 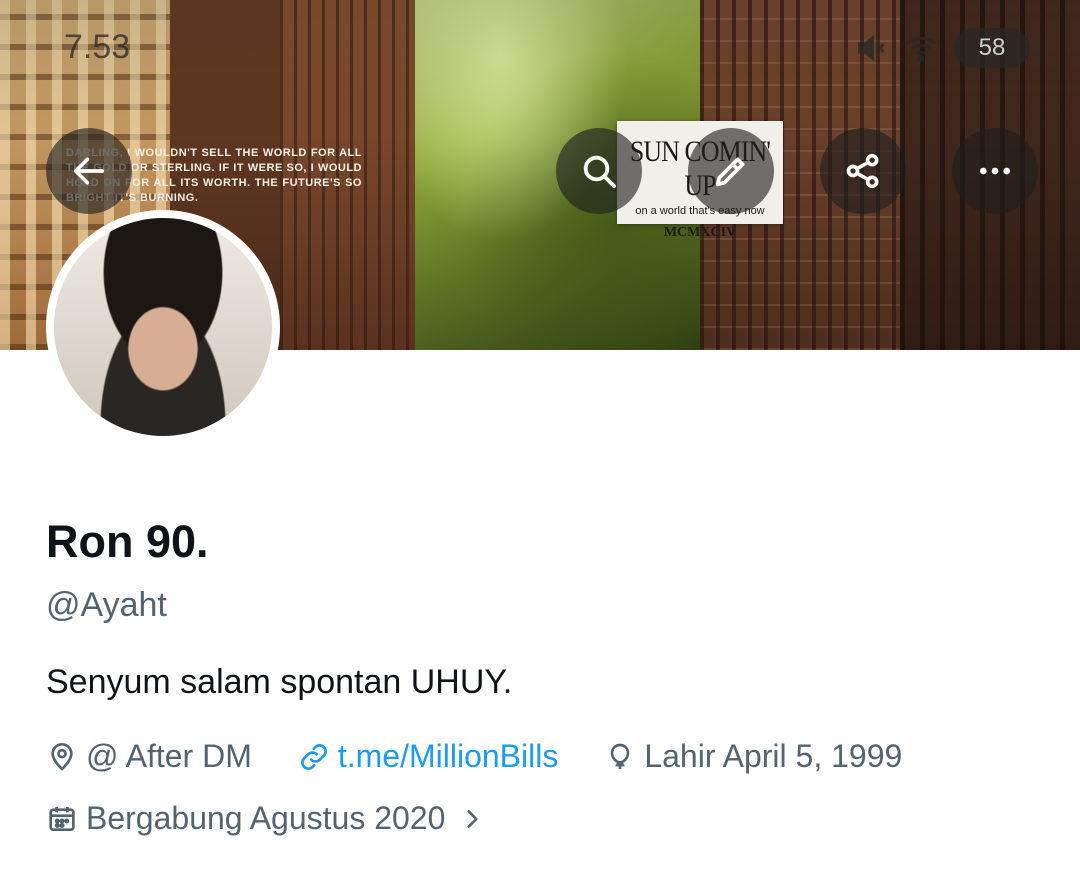 What do you see at coordinates (700, 211) in the screenshot?
I see `sticker-subtitle: on a world that's easy now` at bounding box center [700, 211].